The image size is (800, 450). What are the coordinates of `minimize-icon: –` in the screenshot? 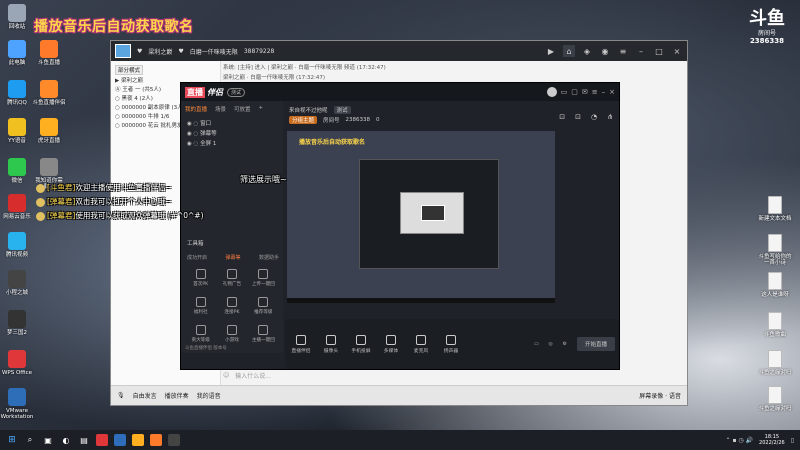 It's located at (604, 92).